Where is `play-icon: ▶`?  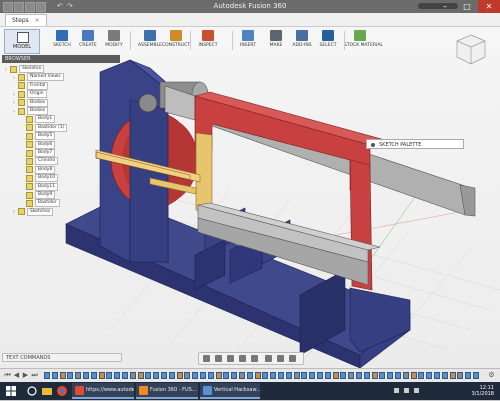
play-icon: ▶ is located at coordinates (25, 375).